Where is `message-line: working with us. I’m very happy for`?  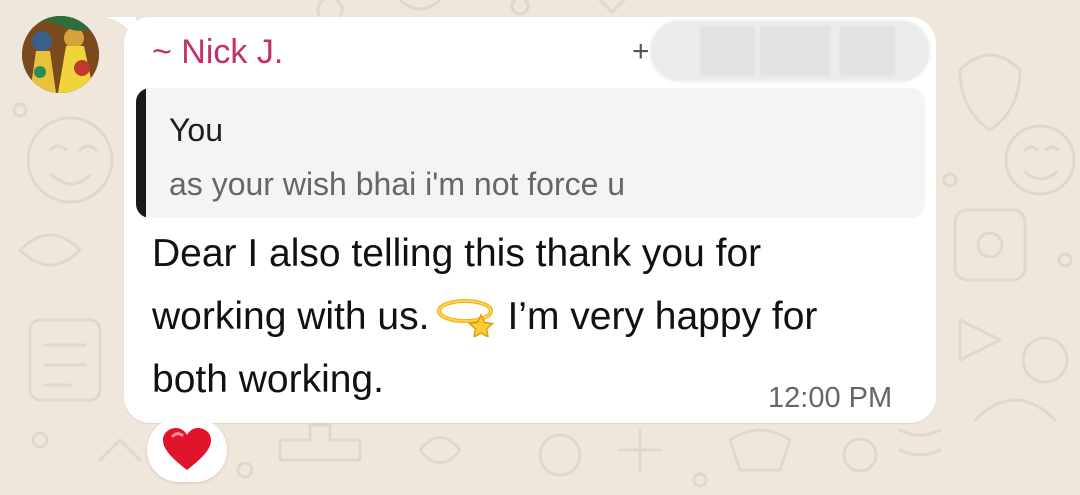 message-line: working with us. I’m very happy for is located at coordinates (532, 316).